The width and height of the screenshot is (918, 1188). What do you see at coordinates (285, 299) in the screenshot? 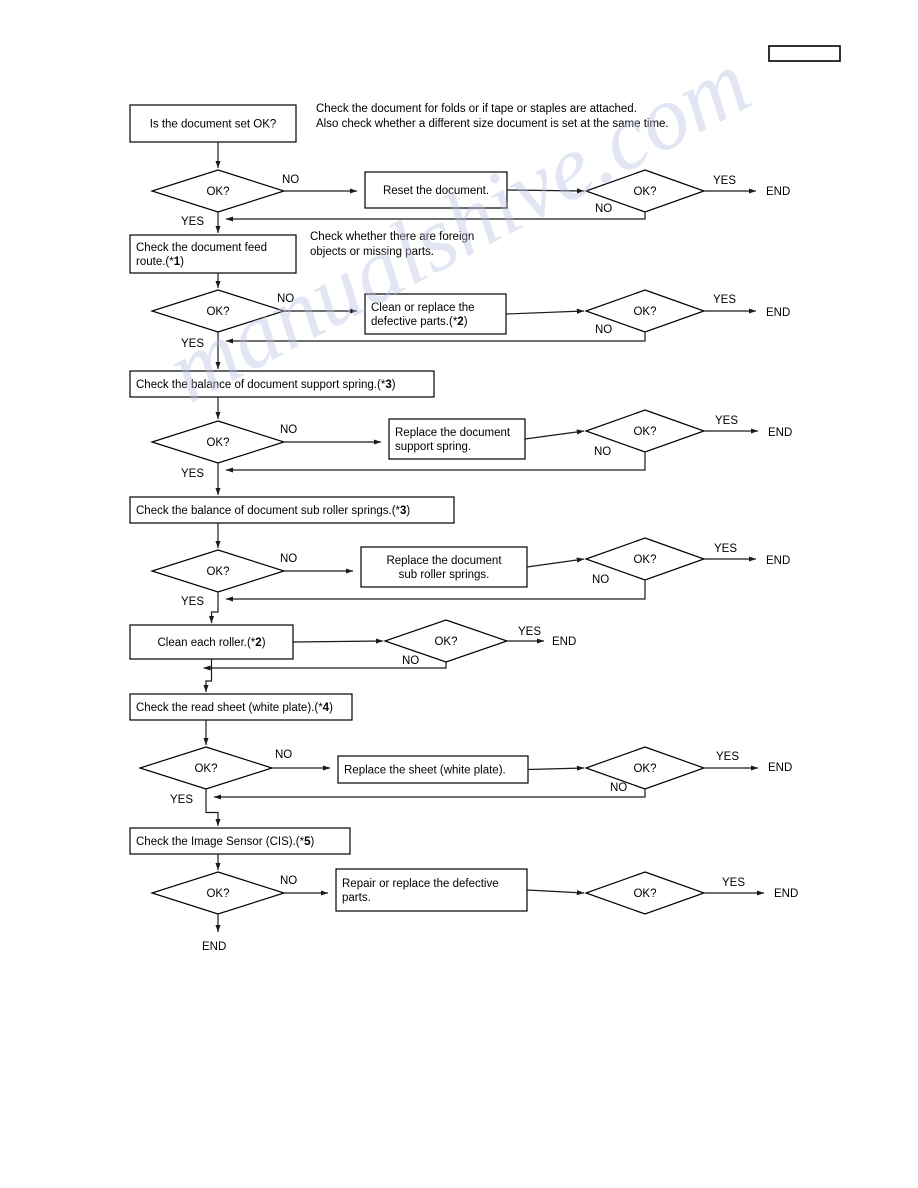
I see `decision-feed-route-no-label: NO` at bounding box center [285, 299].